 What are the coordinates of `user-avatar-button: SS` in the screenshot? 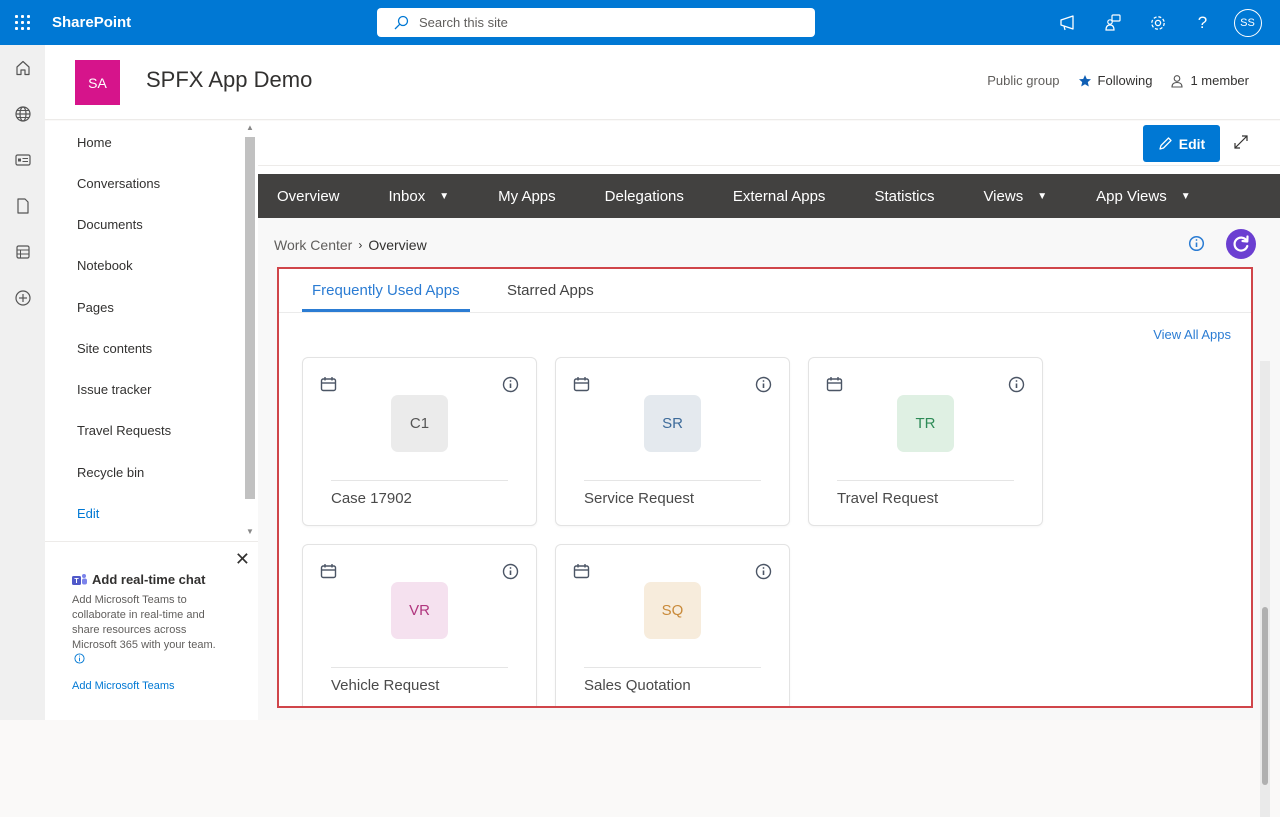 It's located at (1247, 22).